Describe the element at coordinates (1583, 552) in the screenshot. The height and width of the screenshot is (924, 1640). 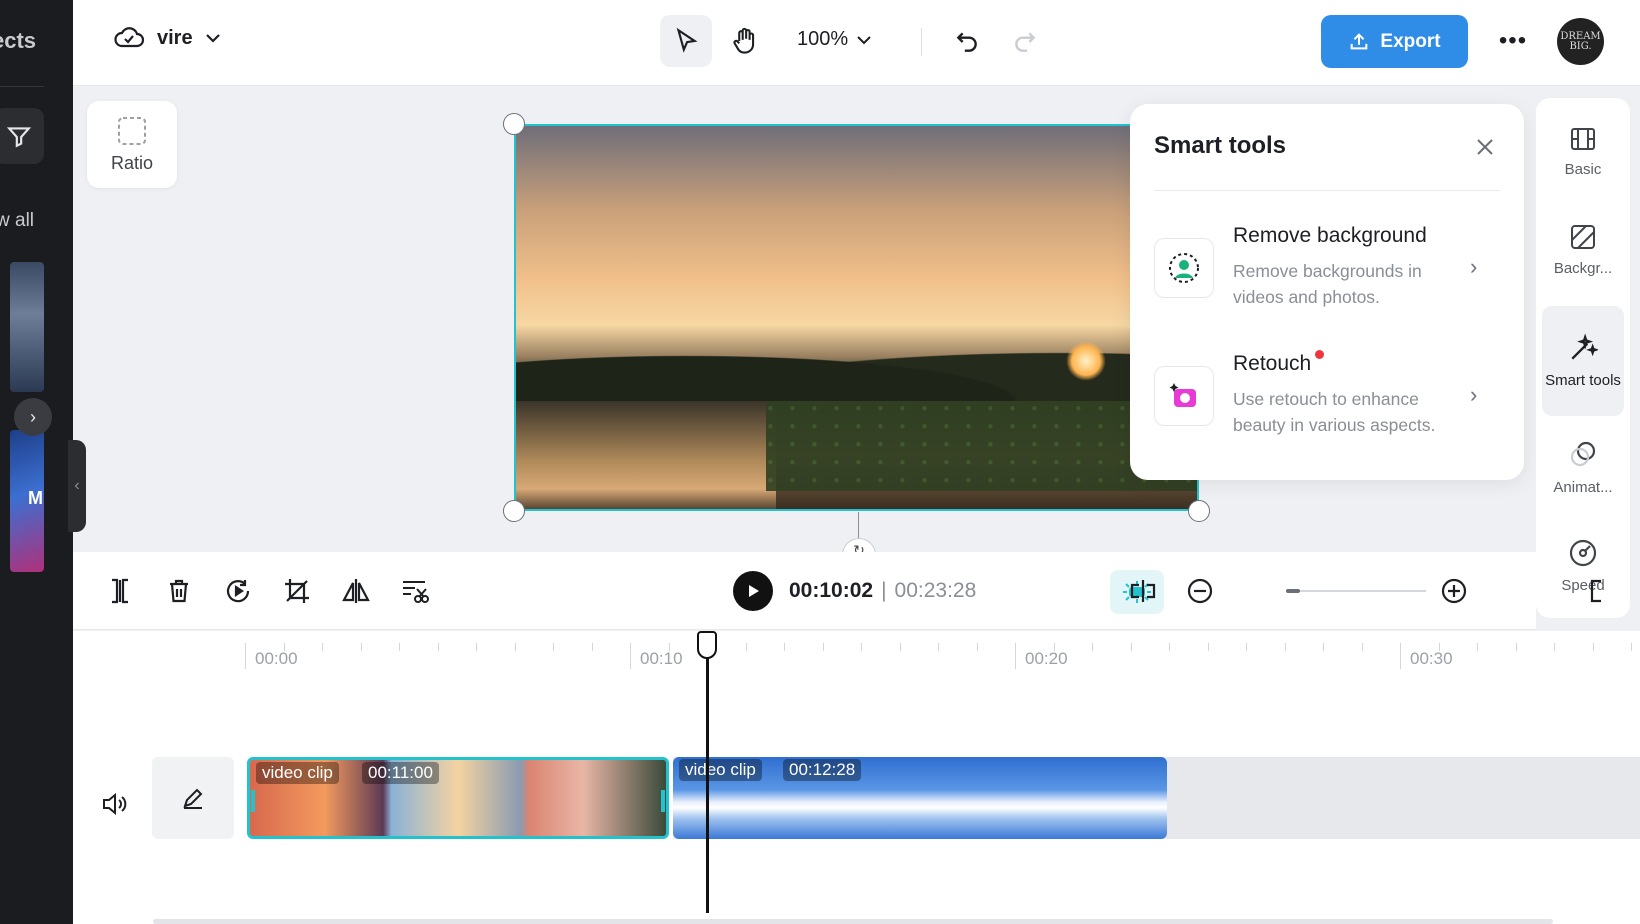
I see `speed-icon` at that location.